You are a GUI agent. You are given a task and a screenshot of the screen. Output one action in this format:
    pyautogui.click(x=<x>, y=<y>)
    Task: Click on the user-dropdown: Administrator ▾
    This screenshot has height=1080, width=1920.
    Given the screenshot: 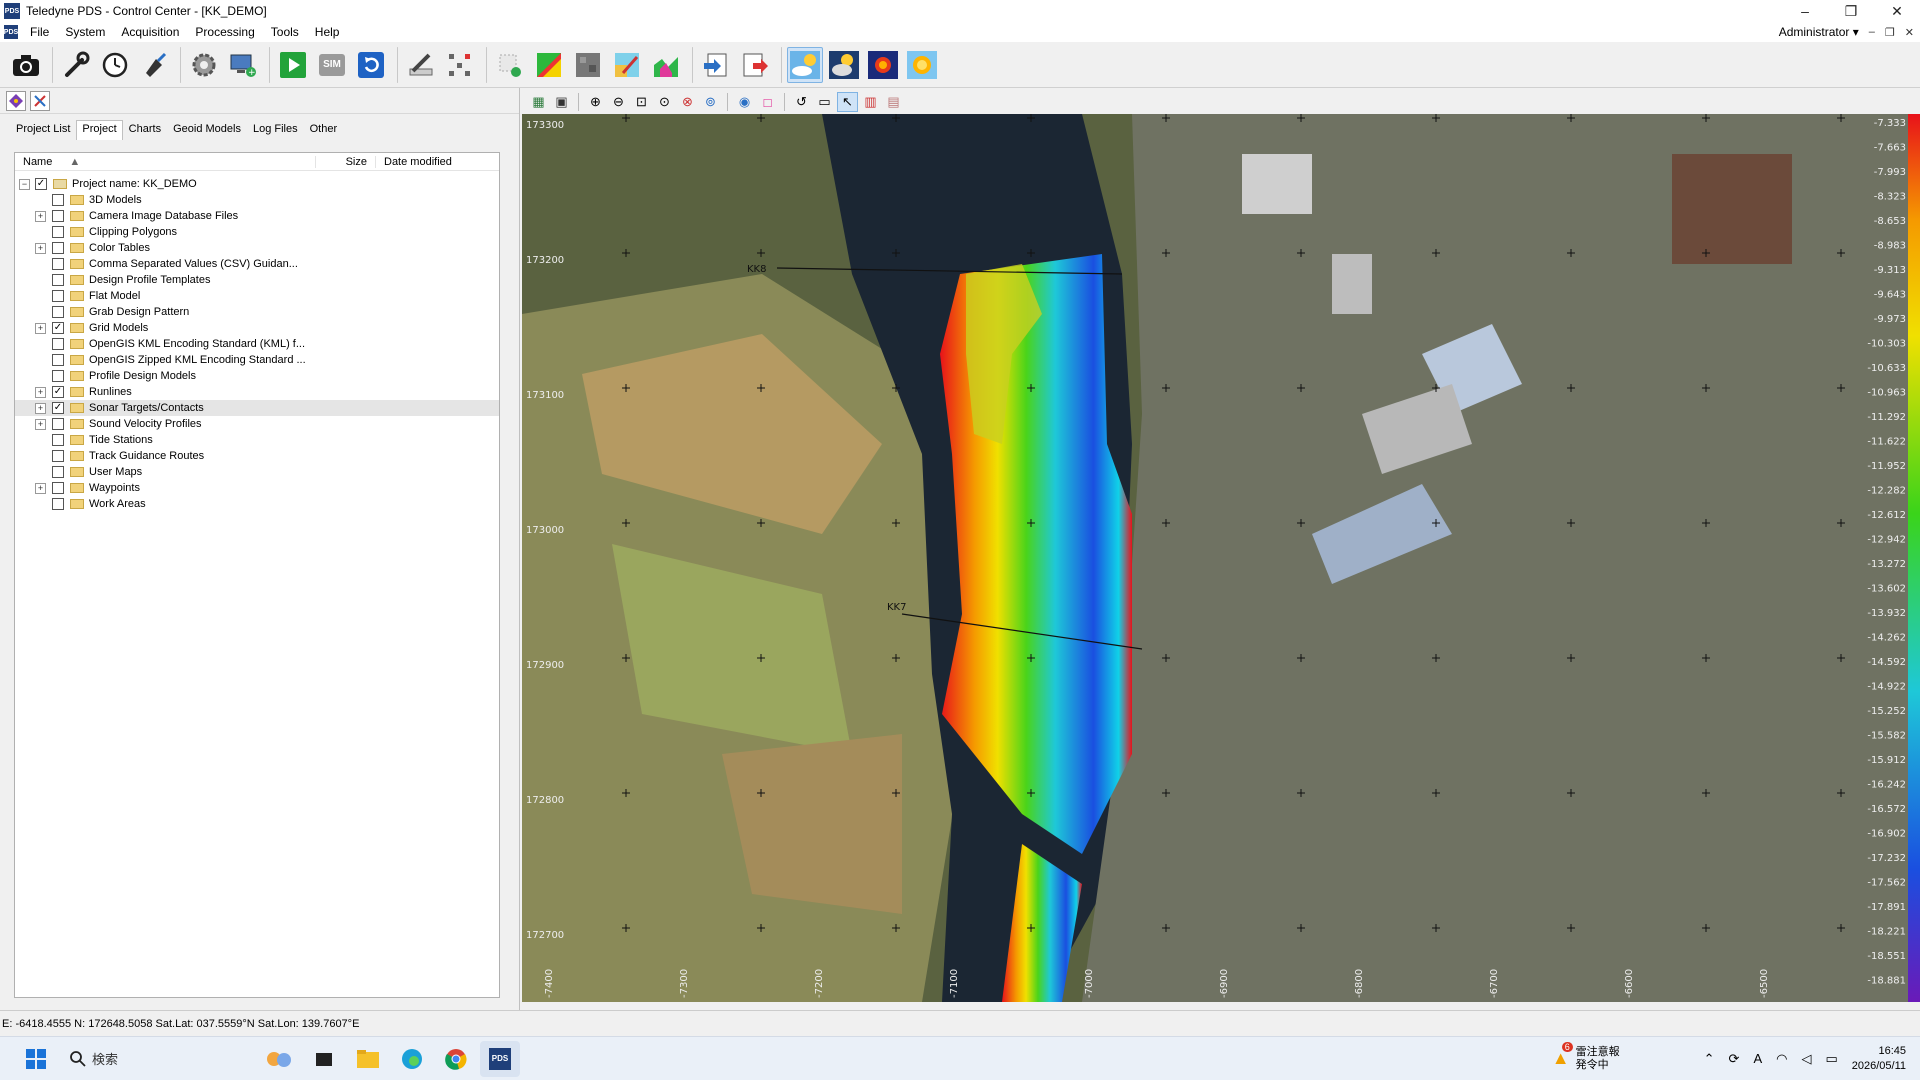 What is the action you would take?
    pyautogui.click(x=1819, y=32)
    